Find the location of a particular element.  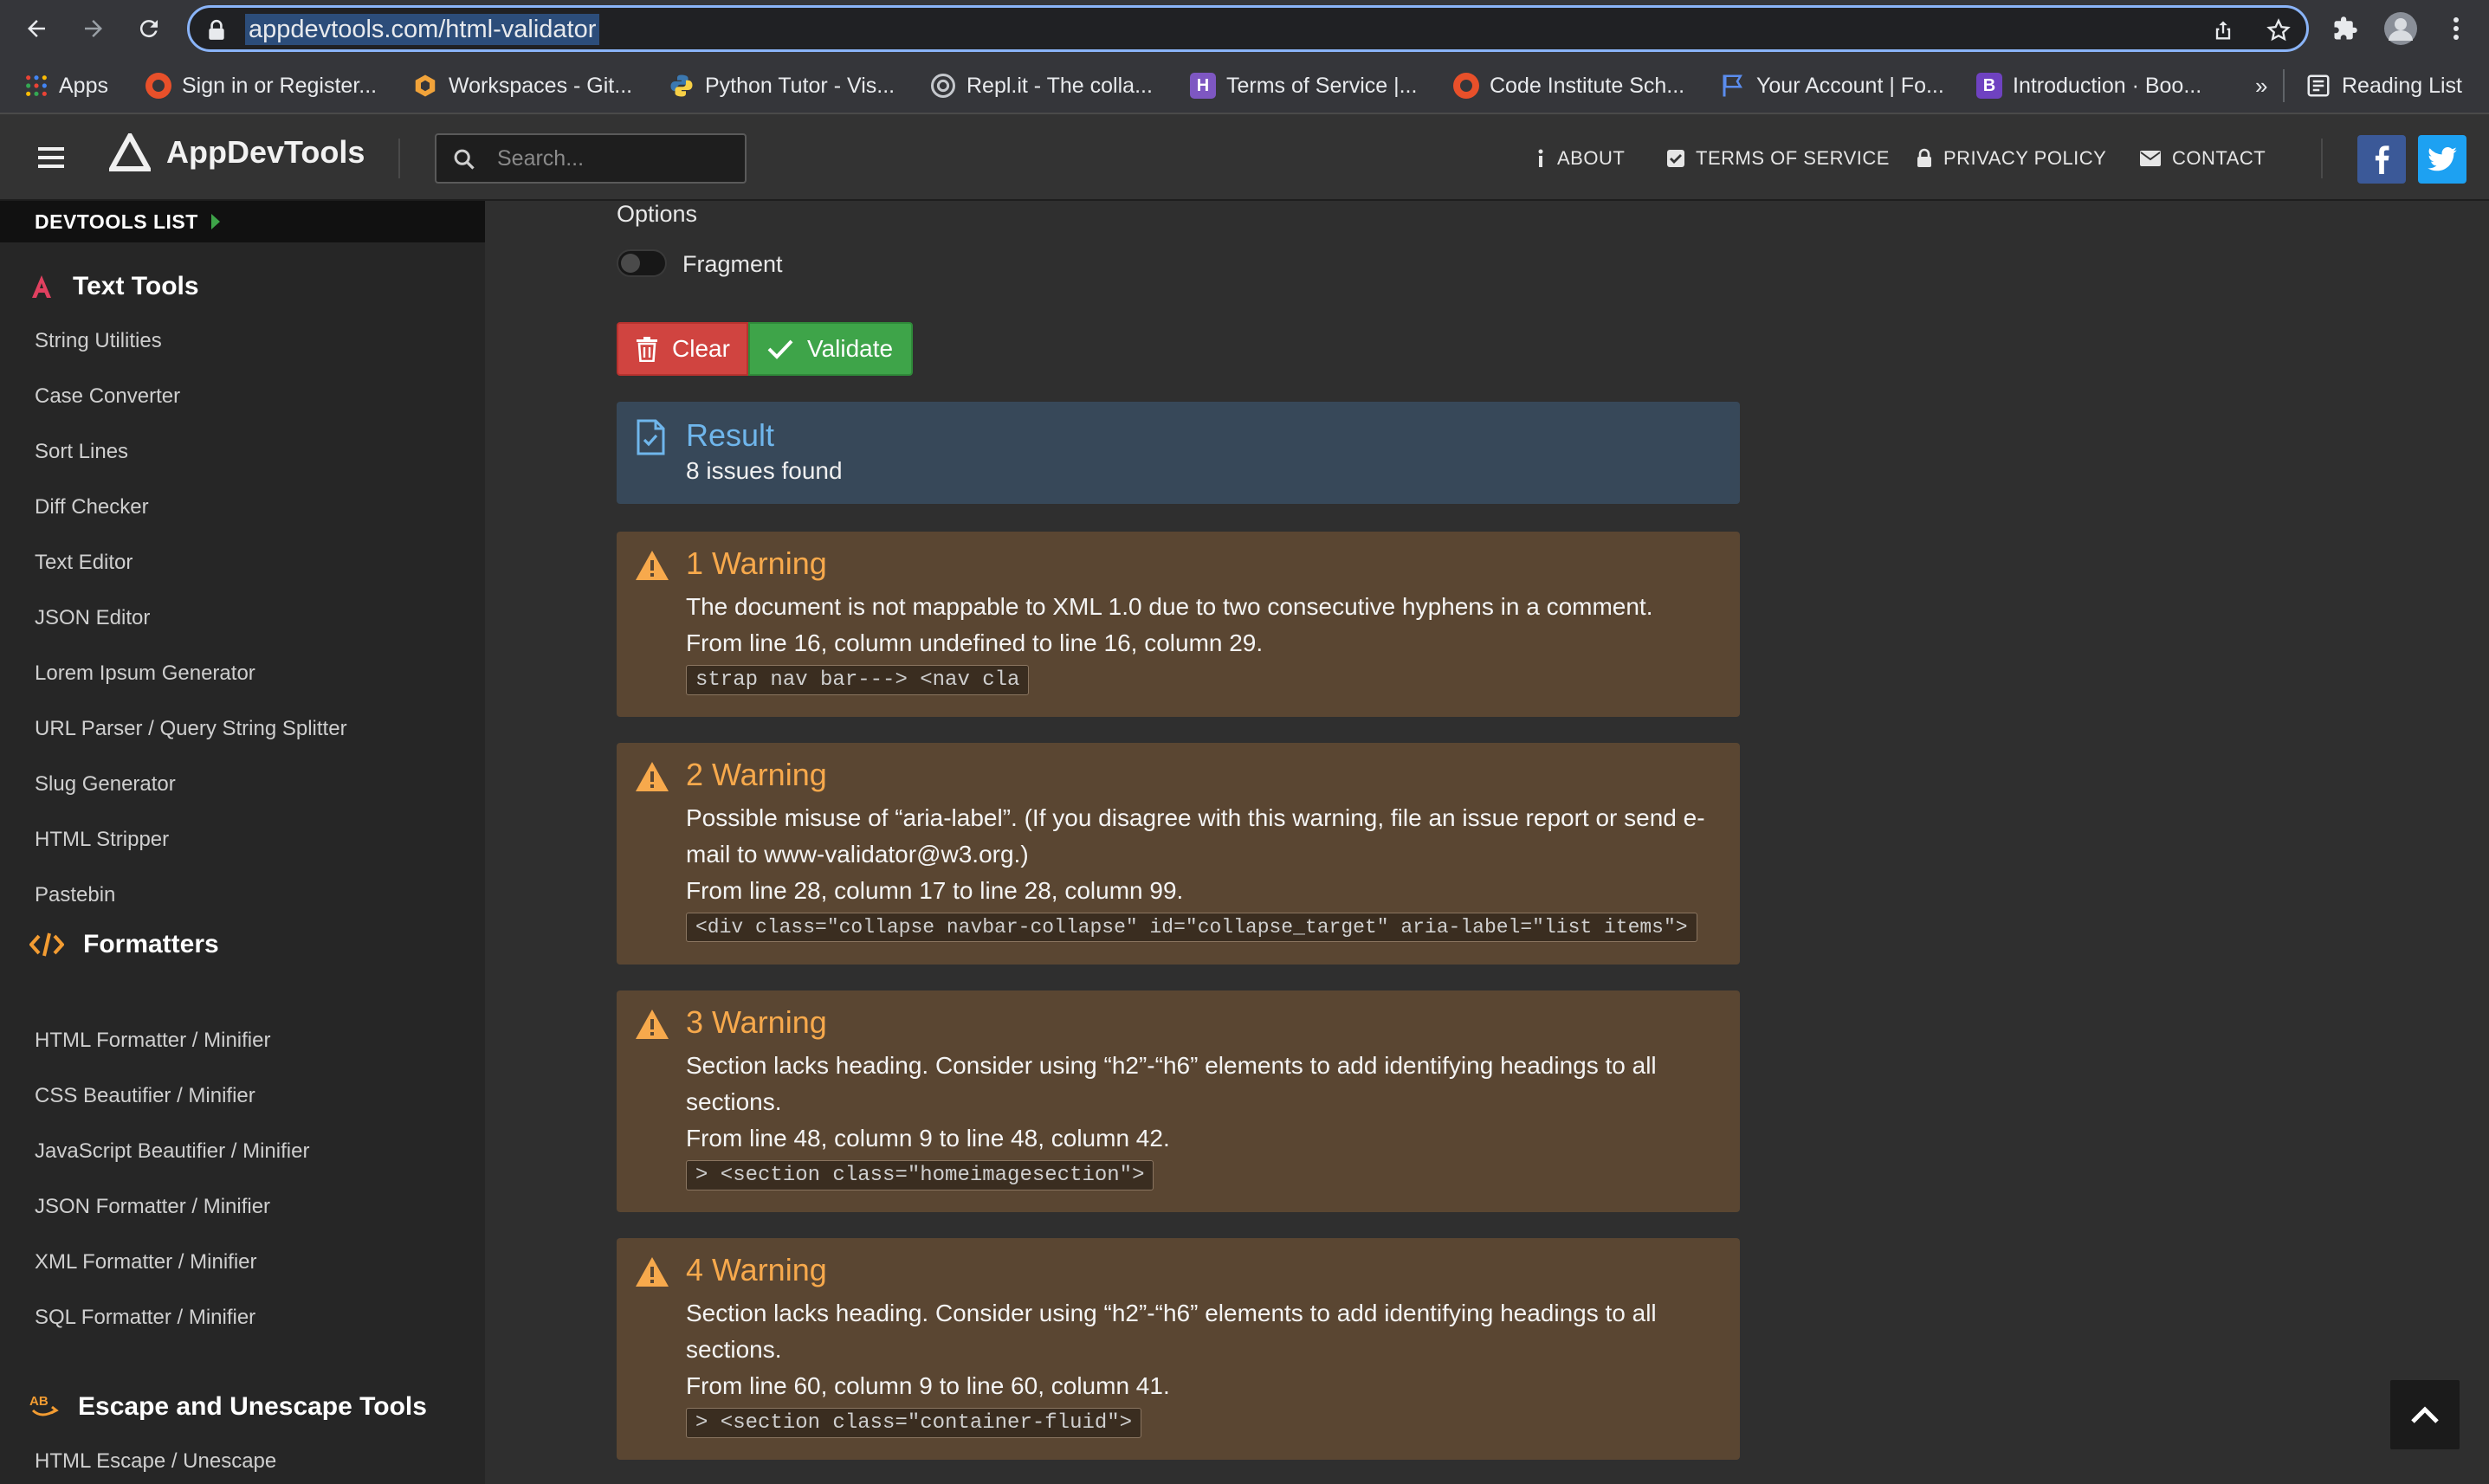

sidebar-item-string-utilities: String Utilities is located at coordinates (98, 341).